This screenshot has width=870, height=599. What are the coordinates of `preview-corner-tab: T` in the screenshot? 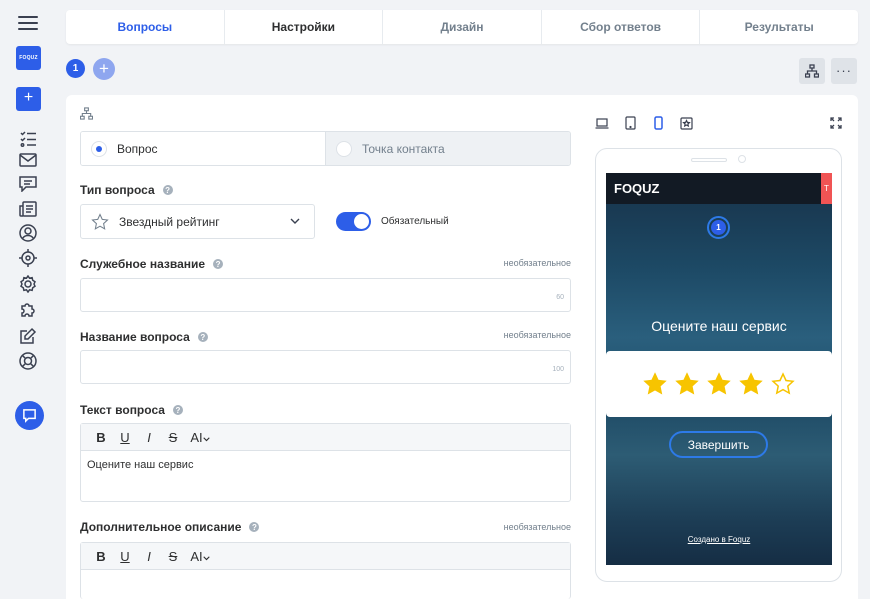 It's located at (826, 188).